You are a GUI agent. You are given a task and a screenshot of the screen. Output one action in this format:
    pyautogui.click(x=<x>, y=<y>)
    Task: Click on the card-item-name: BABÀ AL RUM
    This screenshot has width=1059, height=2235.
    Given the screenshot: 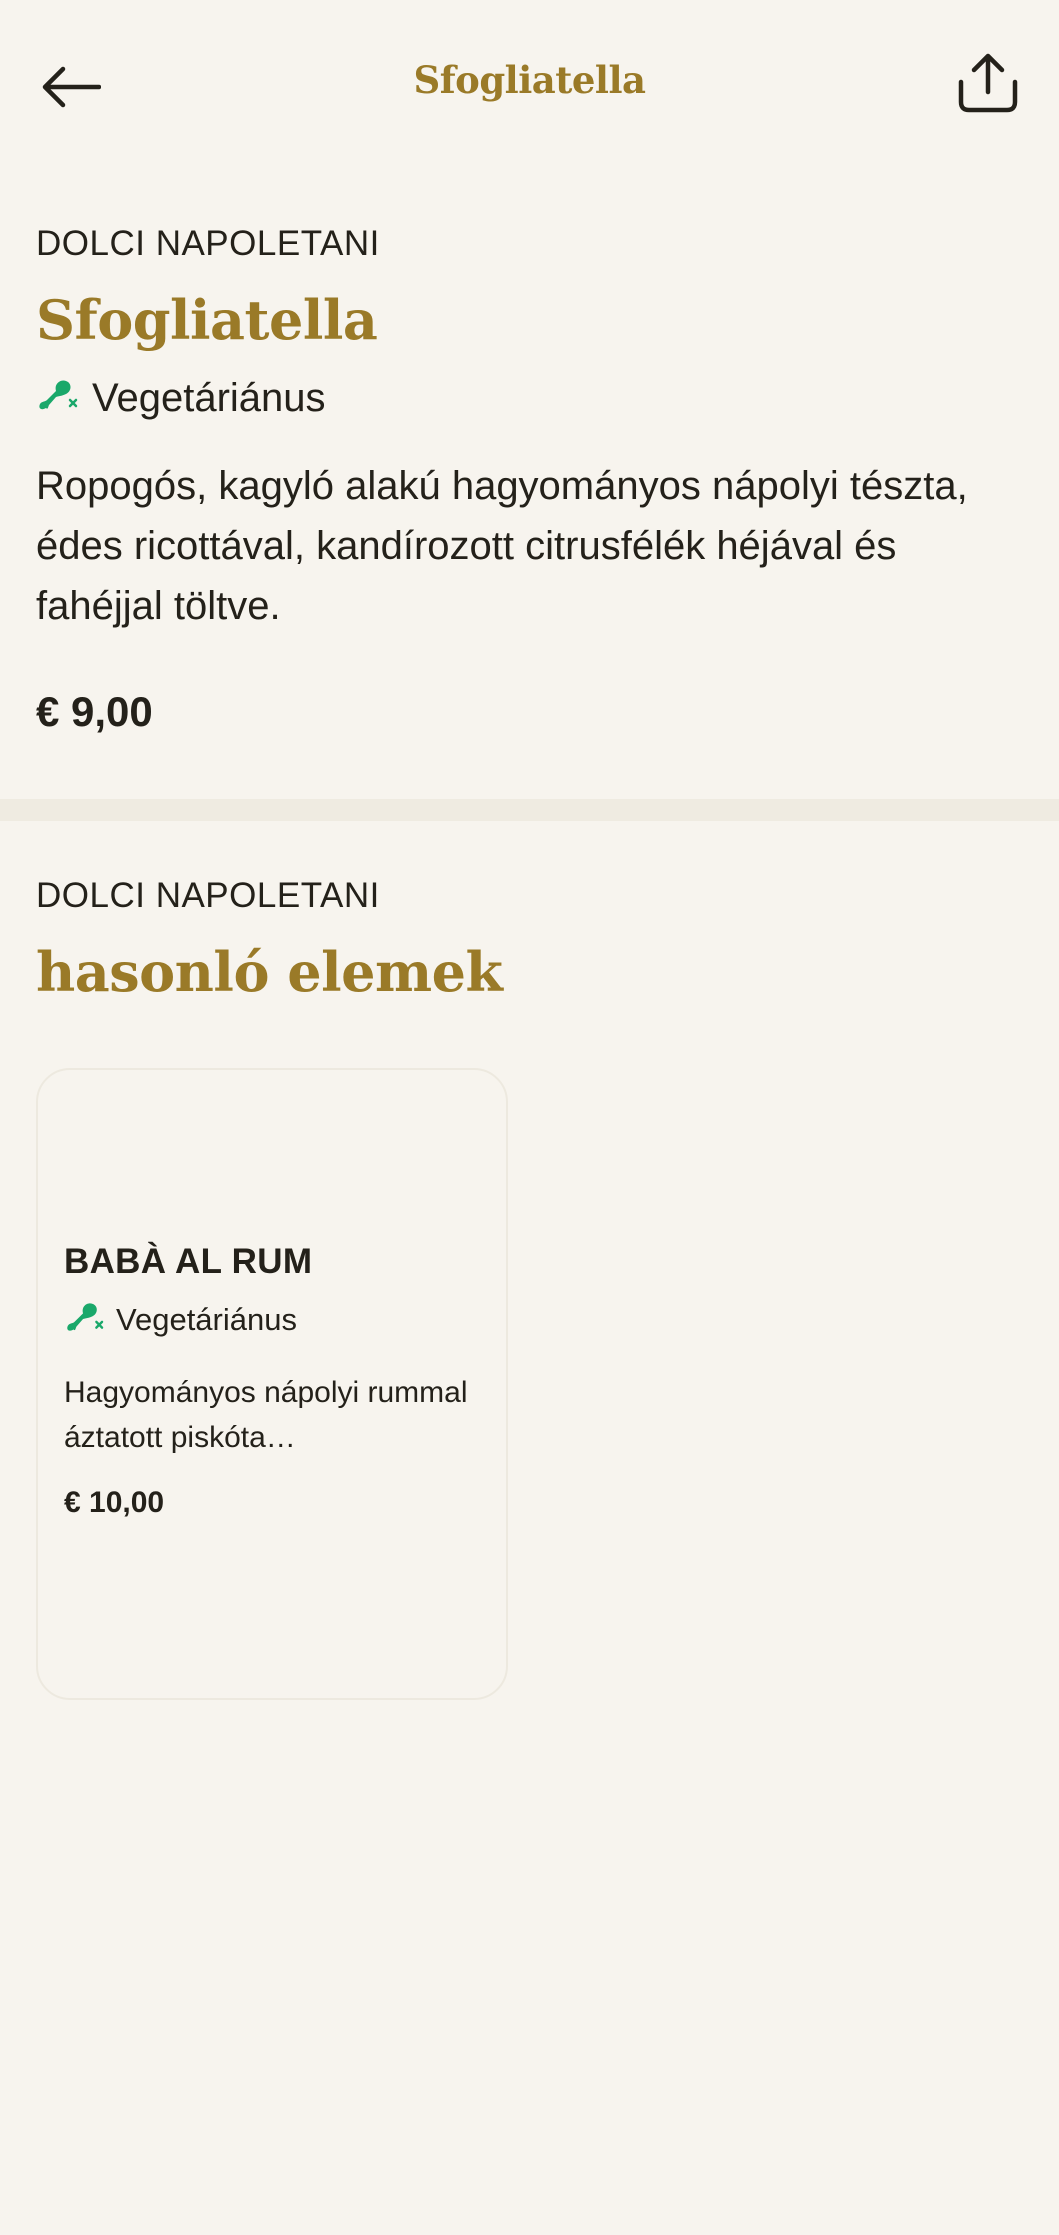 What is the action you would take?
    pyautogui.click(x=188, y=1261)
    